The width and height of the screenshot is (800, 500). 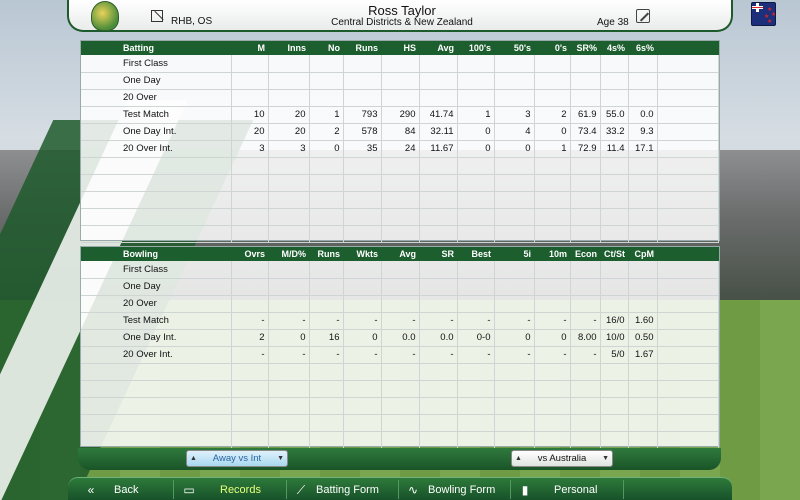 I want to click on nav-personal-tab: ▮ Personal, so click(x=557, y=489).